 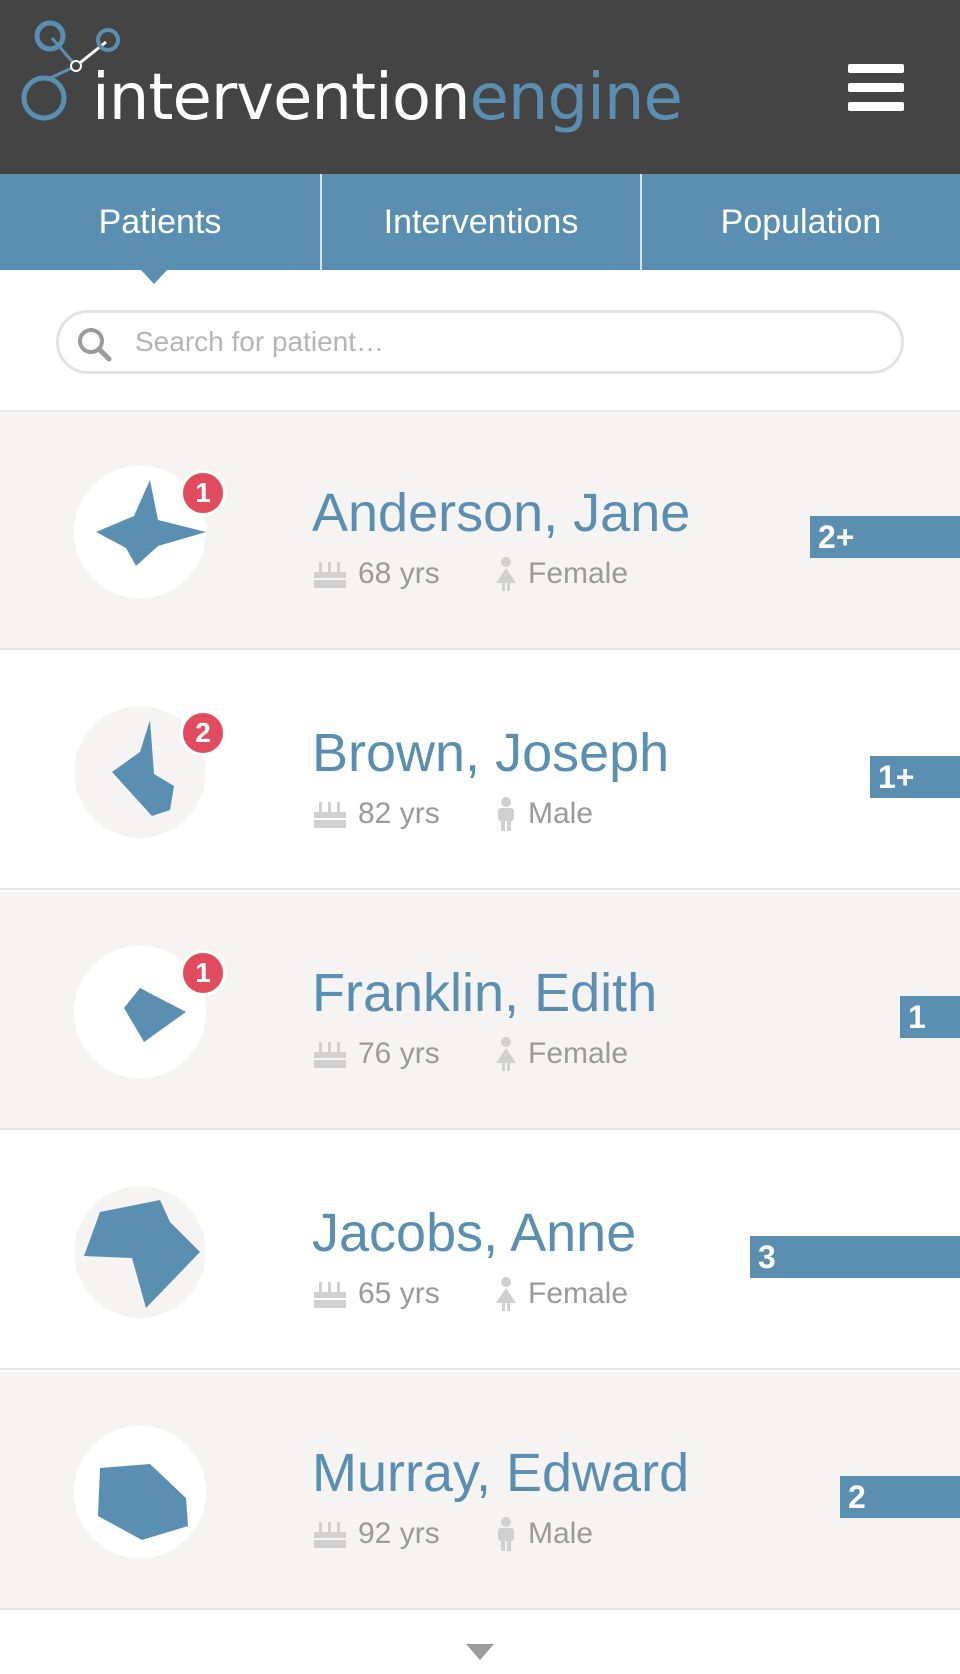 I want to click on patient-age: 92 yrs, so click(x=376, y=1534).